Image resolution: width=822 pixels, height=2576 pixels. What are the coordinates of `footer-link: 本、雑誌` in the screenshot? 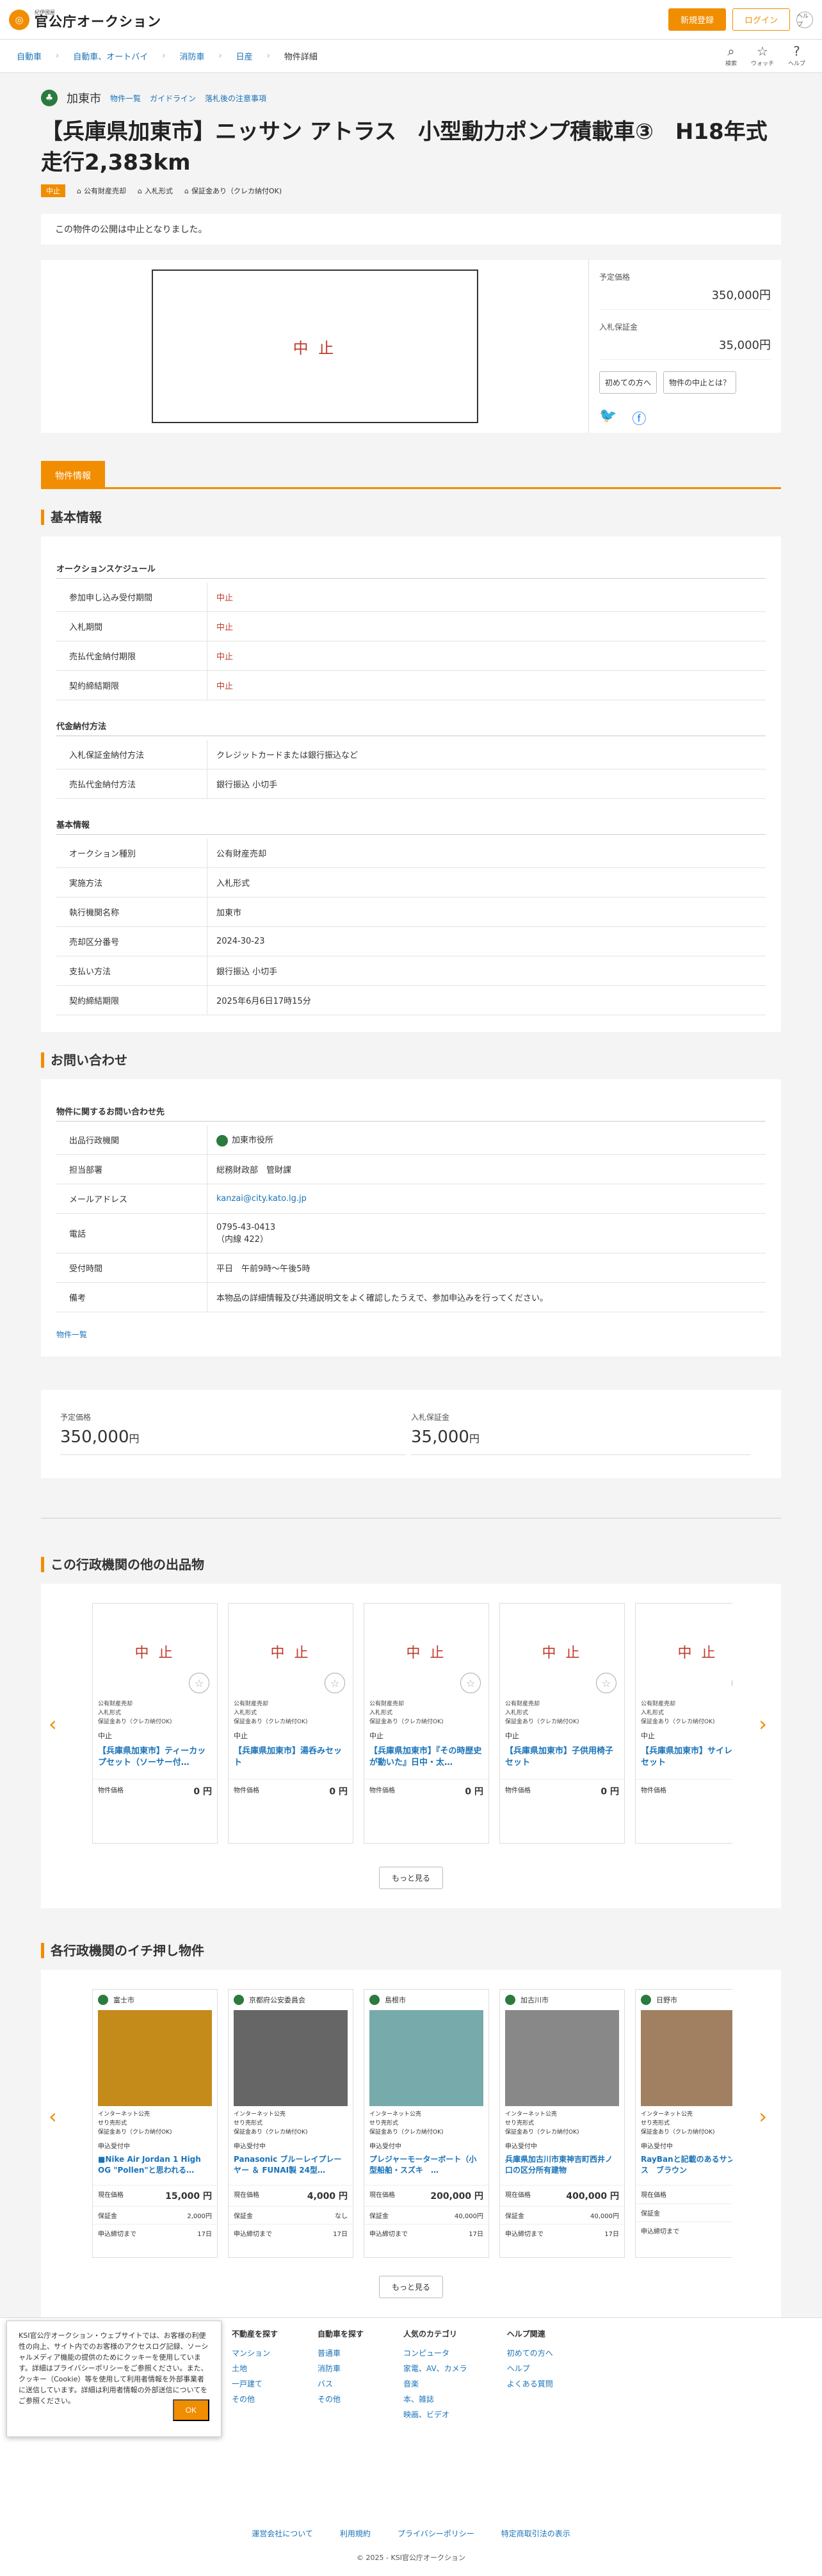 It's located at (435, 2399).